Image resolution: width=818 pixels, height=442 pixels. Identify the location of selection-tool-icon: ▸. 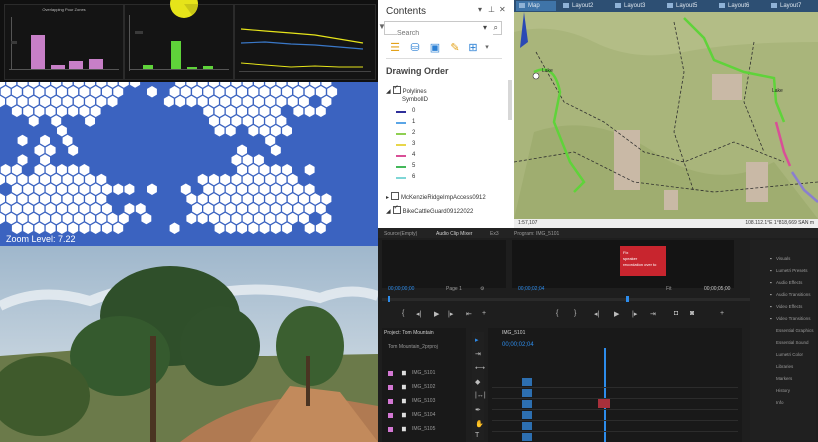
(477, 340).